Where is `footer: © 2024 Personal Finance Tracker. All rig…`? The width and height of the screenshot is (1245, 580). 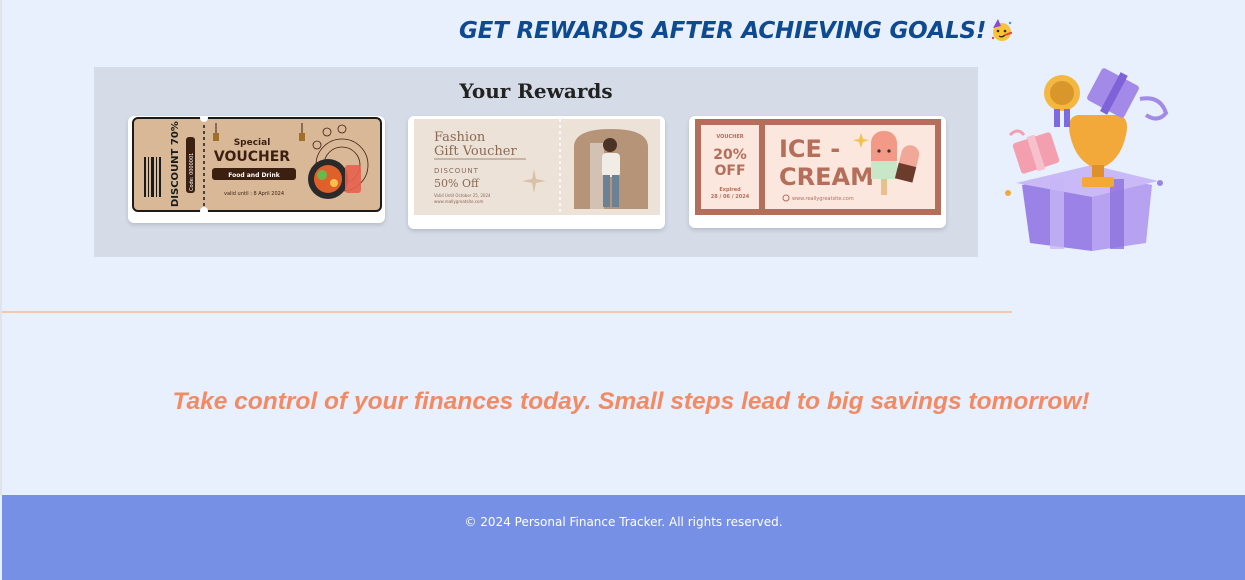
footer: © 2024 Personal Finance Tracker. All rig… is located at coordinates (623, 537).